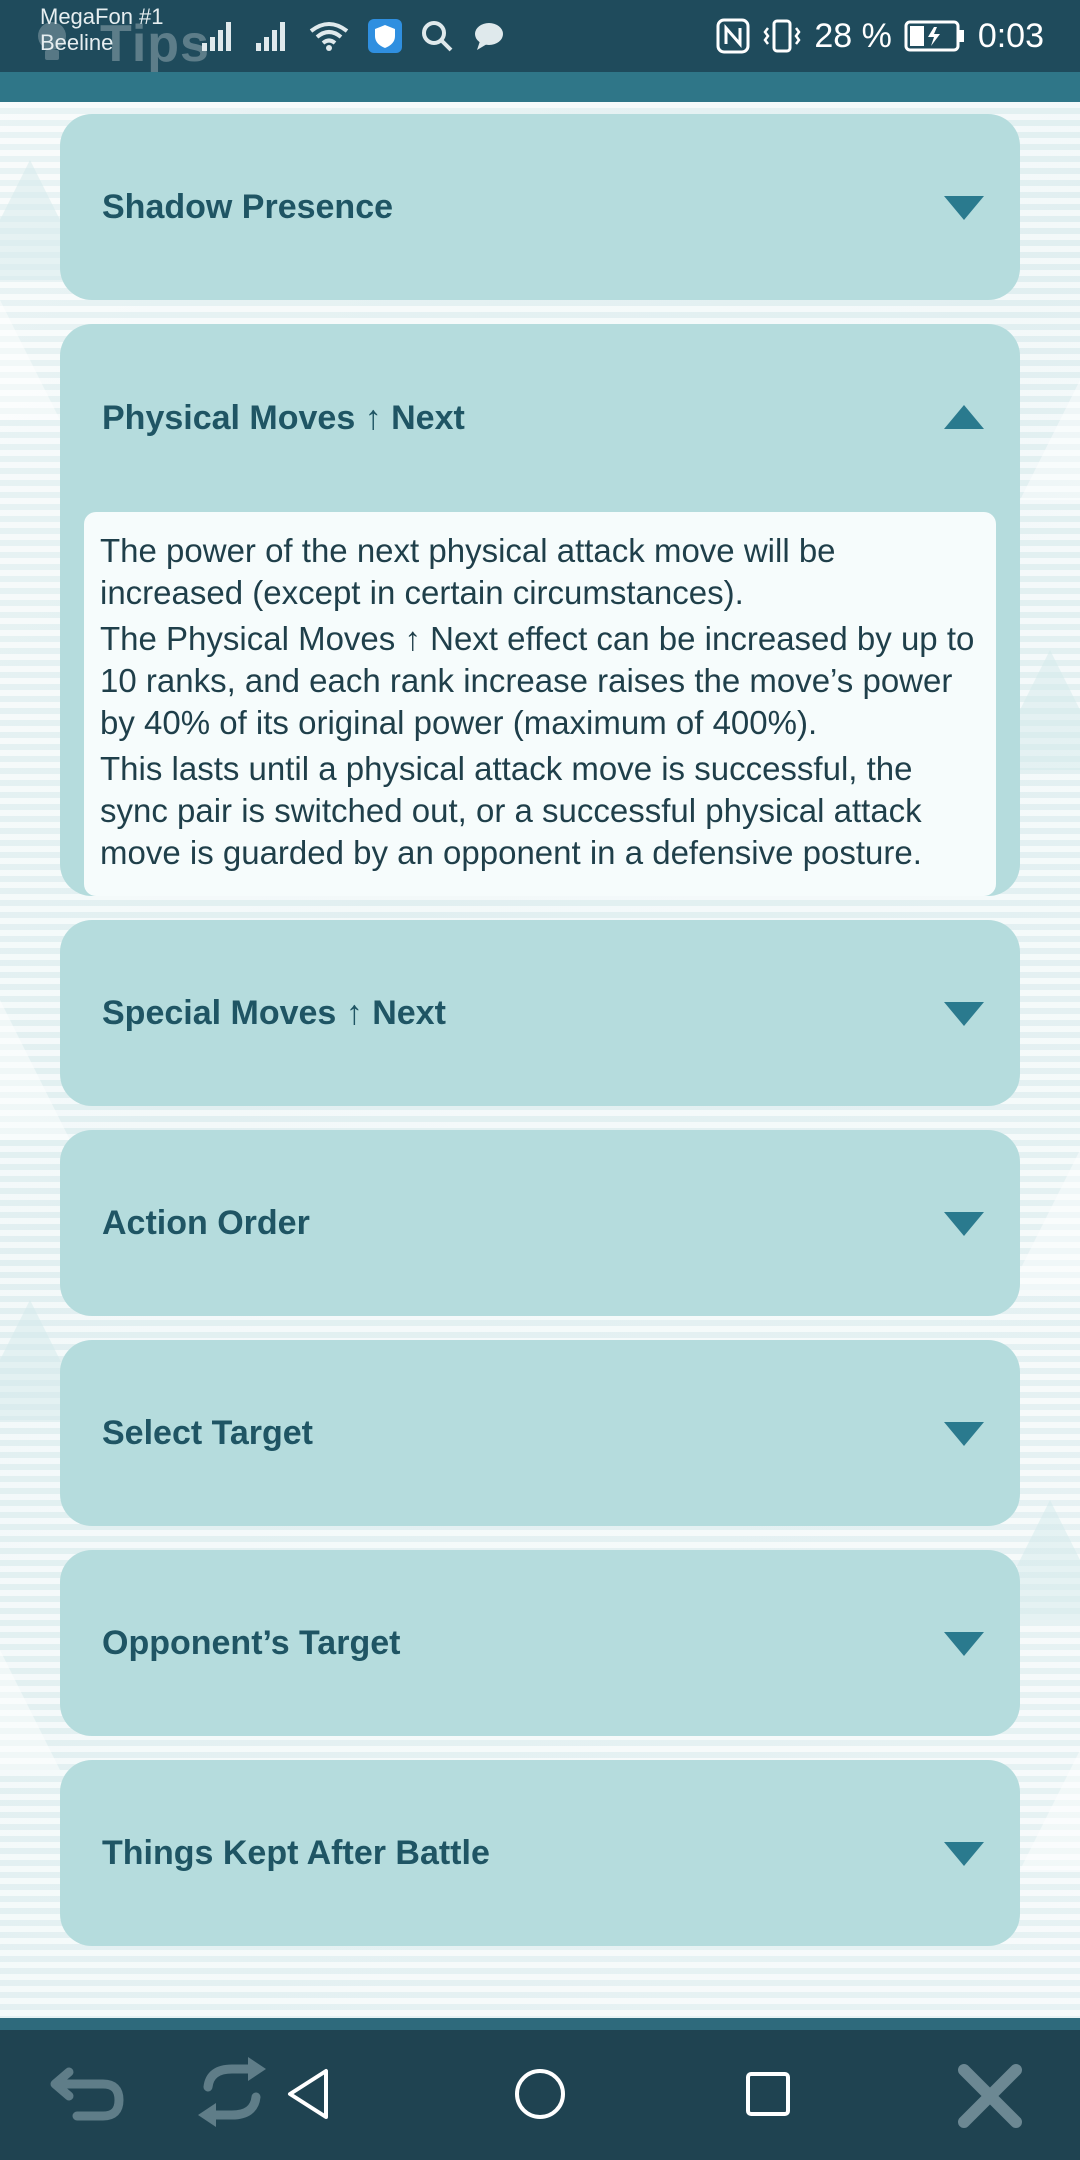  I want to click on accordion-title: Shadow Presence, so click(248, 206).